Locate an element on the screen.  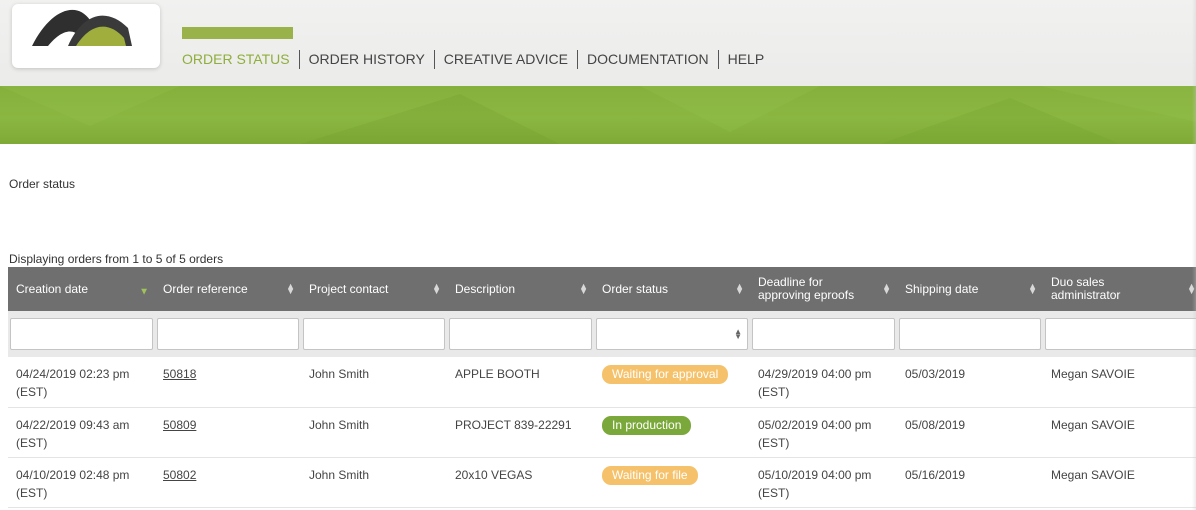
column-header-label: Shipping date is located at coordinates (942, 288).